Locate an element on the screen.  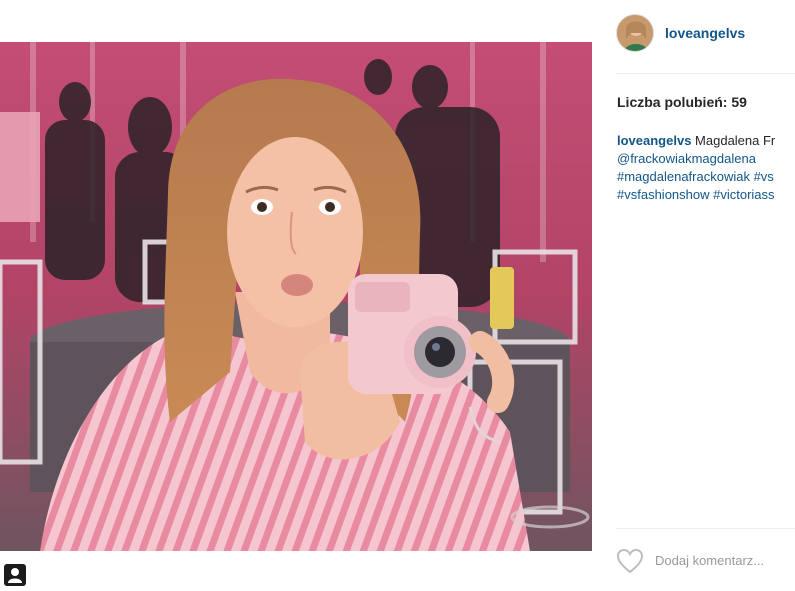
heart-icon is located at coordinates (630, 561).